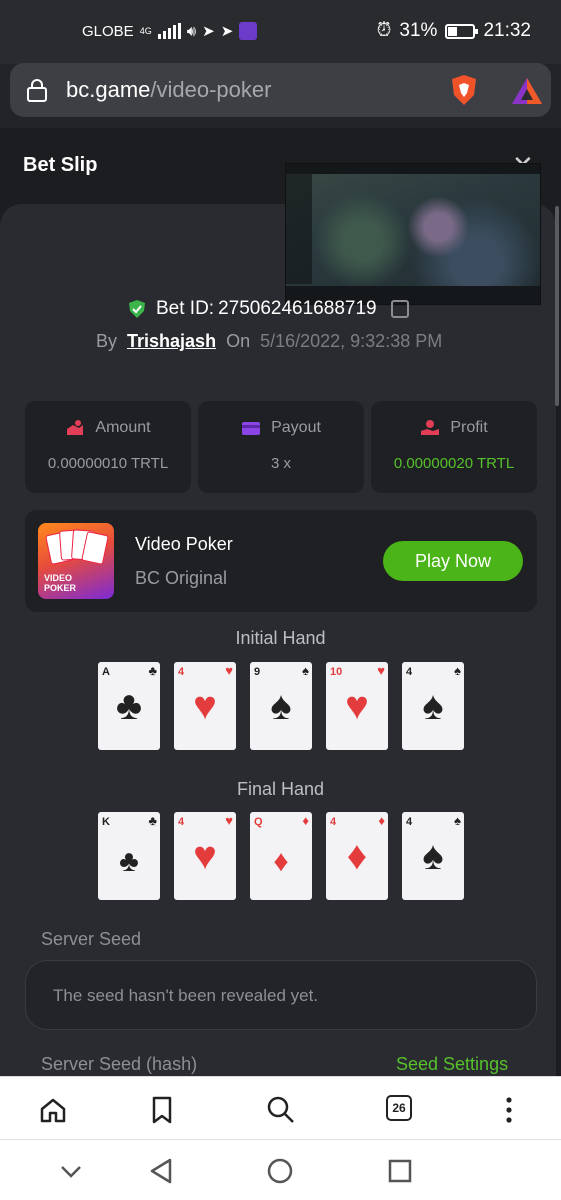 This screenshot has width=561, height=1200. I want to click on status-bar: GLOBE 4G 🔊︎ ➤ ➤ ⏰︎ 31% 21:32, so click(280, 32).